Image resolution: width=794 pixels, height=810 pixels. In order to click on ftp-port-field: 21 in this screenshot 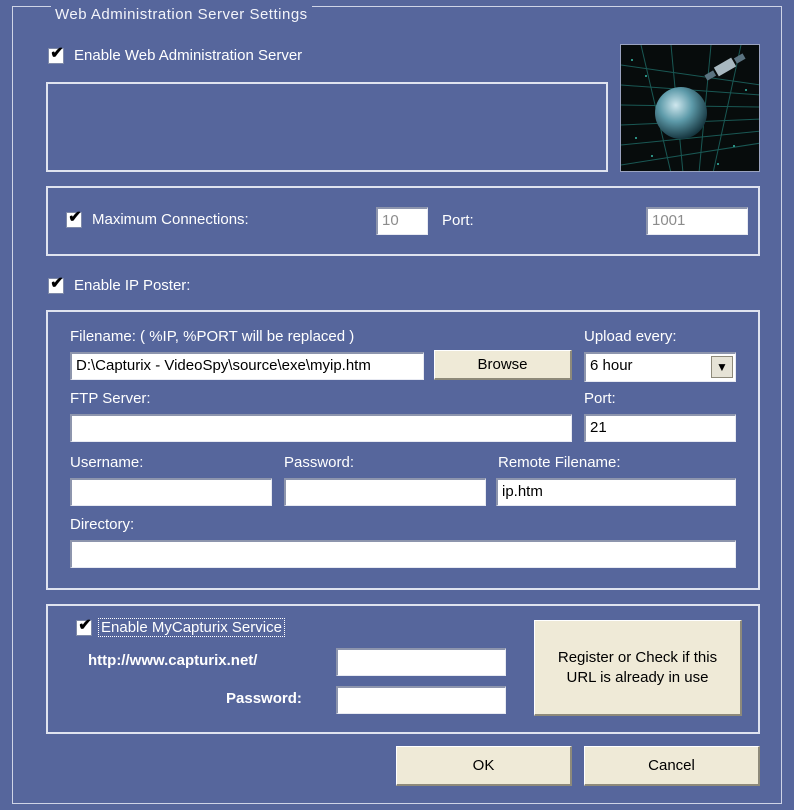, I will do `click(660, 428)`.